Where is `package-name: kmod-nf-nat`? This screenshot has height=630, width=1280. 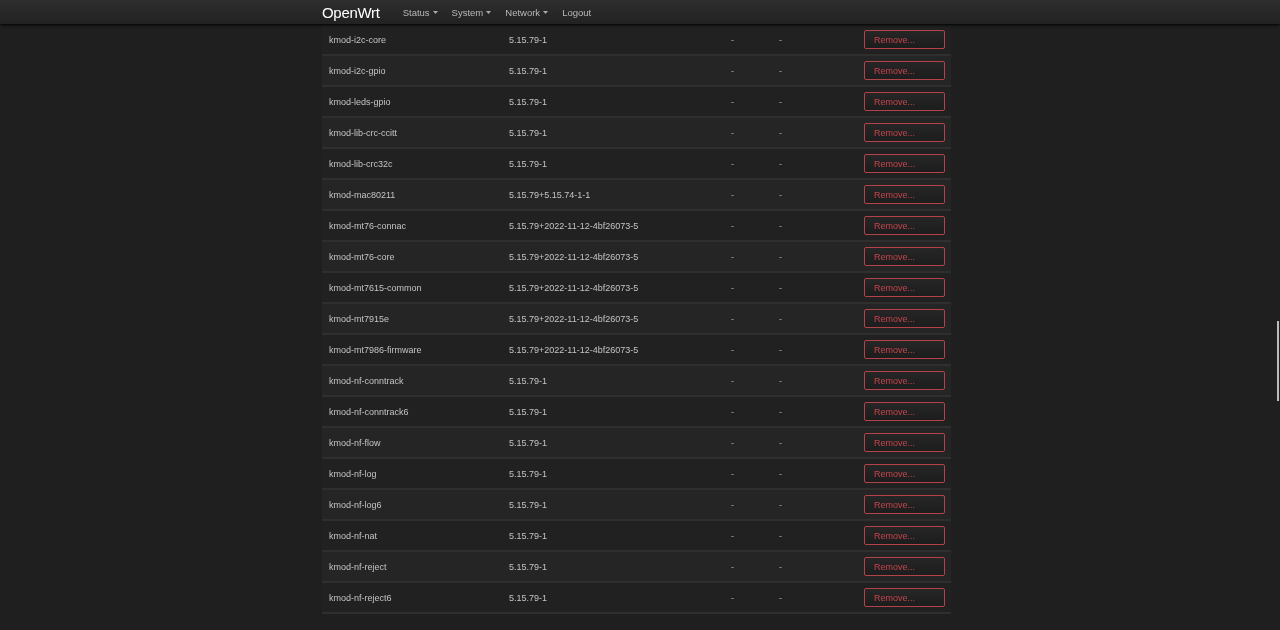
package-name: kmod-nf-nat is located at coordinates (354, 535).